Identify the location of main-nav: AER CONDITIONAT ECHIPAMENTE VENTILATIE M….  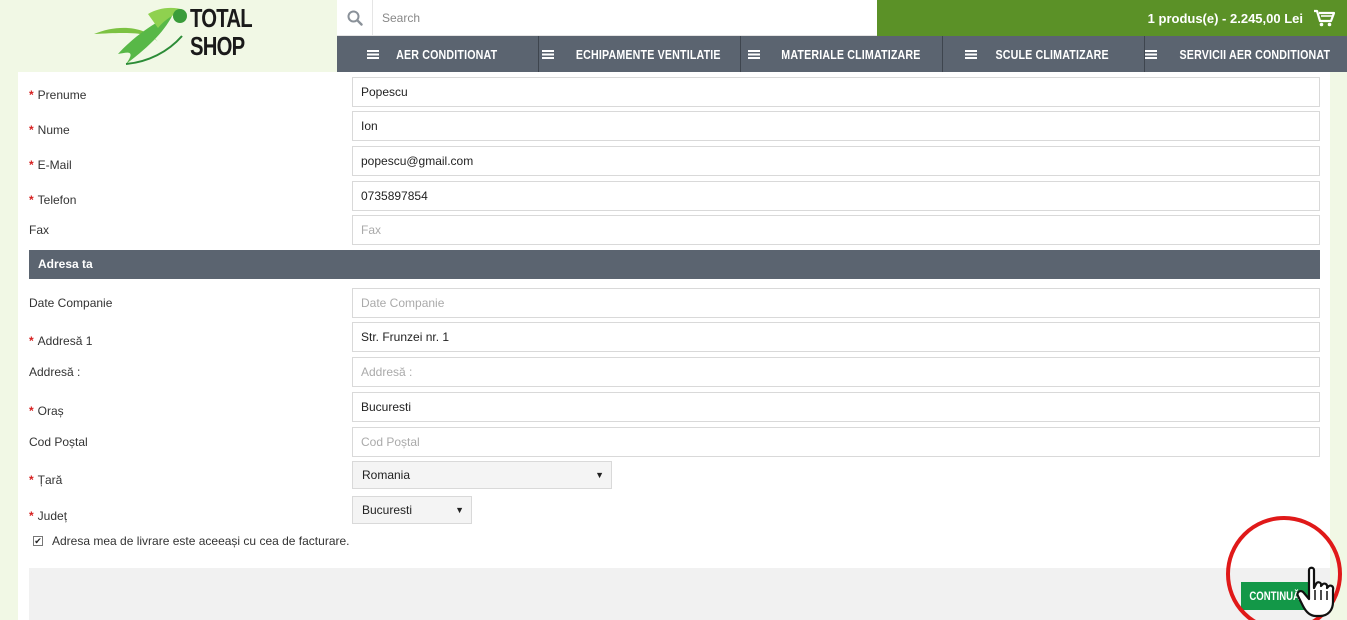
(842, 54).